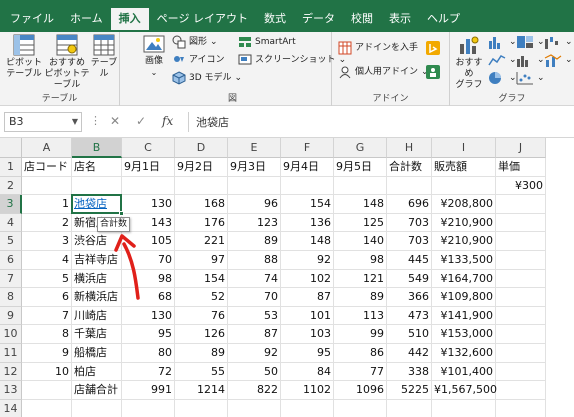 Image resolution: width=574 pixels, height=417 pixels. Describe the element at coordinates (409, 297) in the screenshot. I see `cell-H8: 366` at that location.